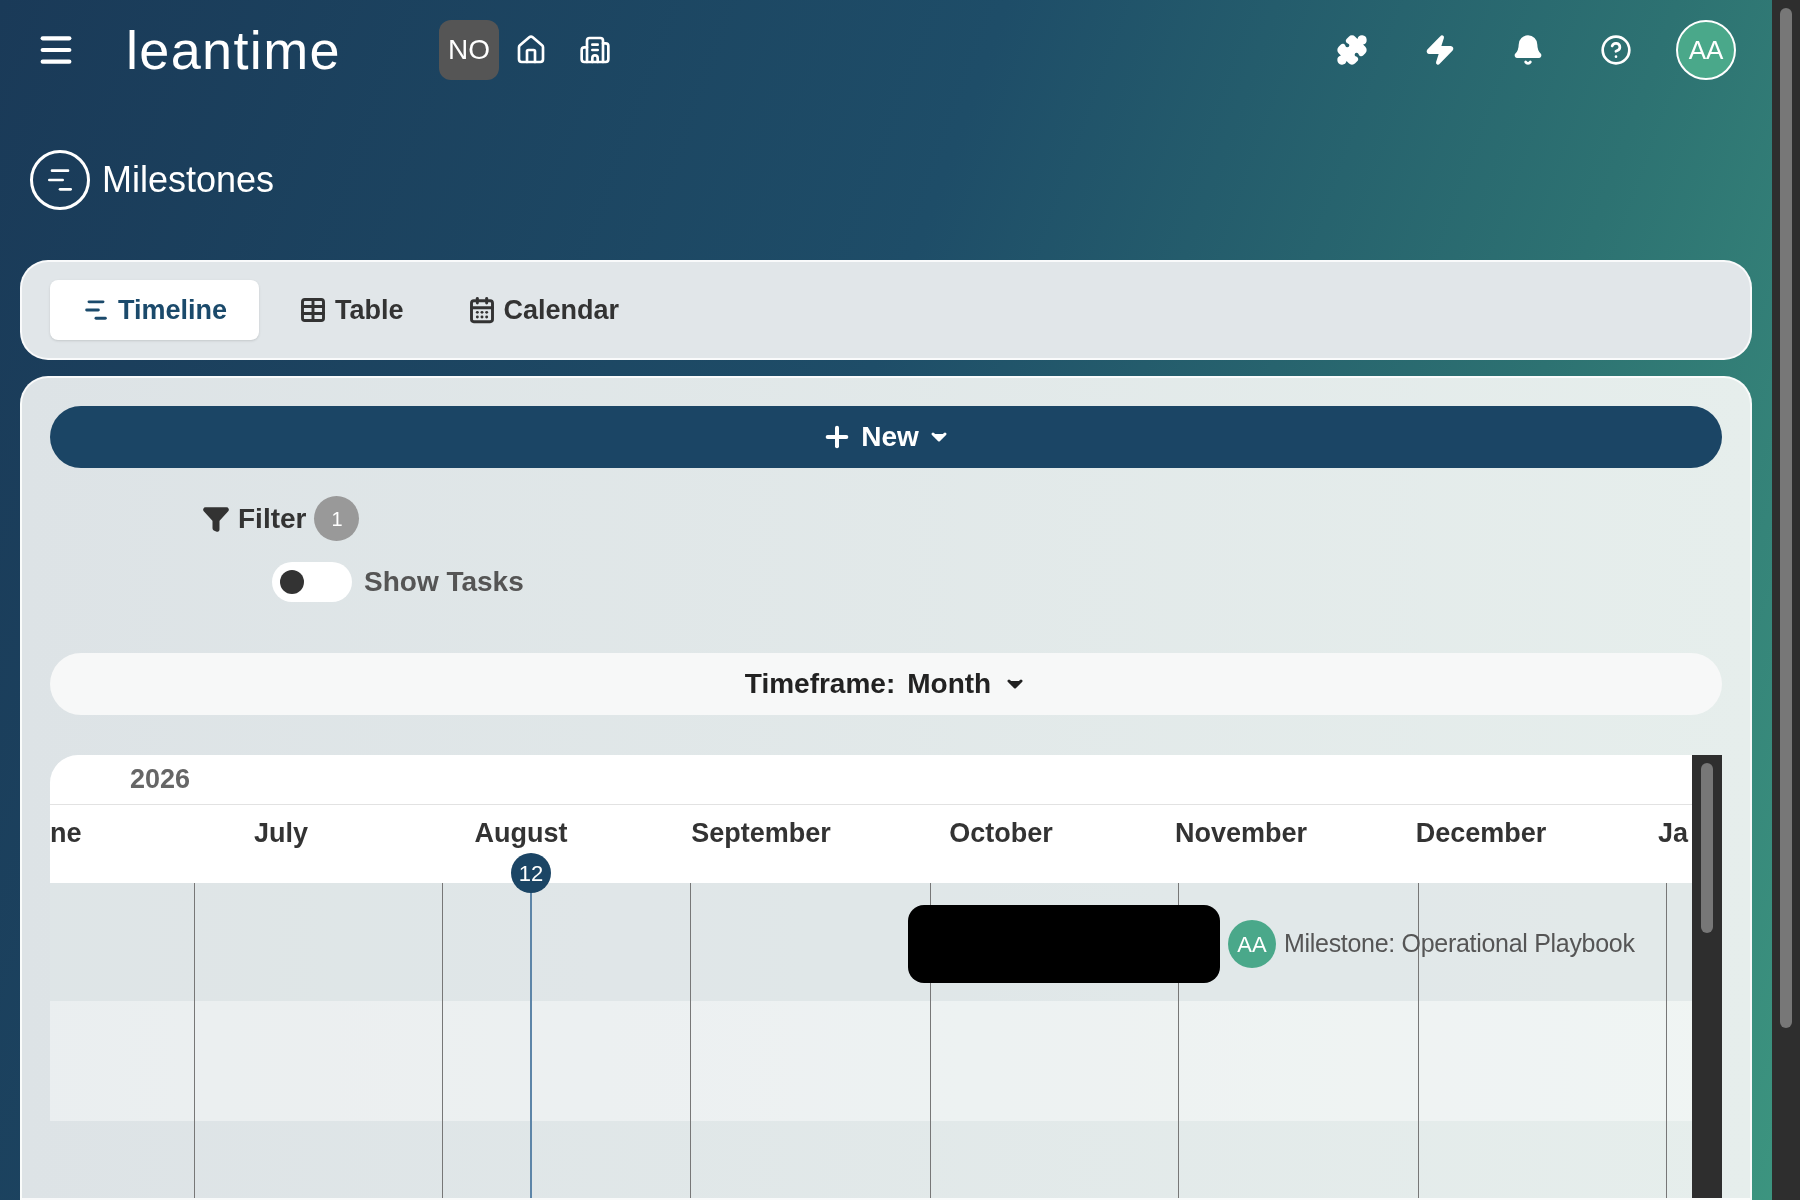 This screenshot has height=1200, width=1800. What do you see at coordinates (481, 310) in the screenshot?
I see `calendar-icon` at bounding box center [481, 310].